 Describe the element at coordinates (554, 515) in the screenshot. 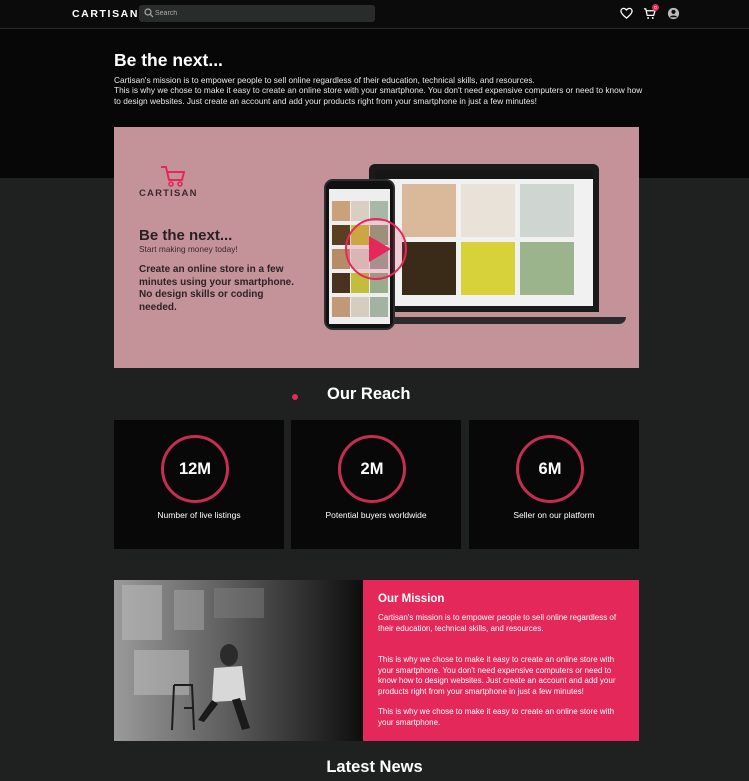

I see `stat-label: Seller on our platform` at that location.